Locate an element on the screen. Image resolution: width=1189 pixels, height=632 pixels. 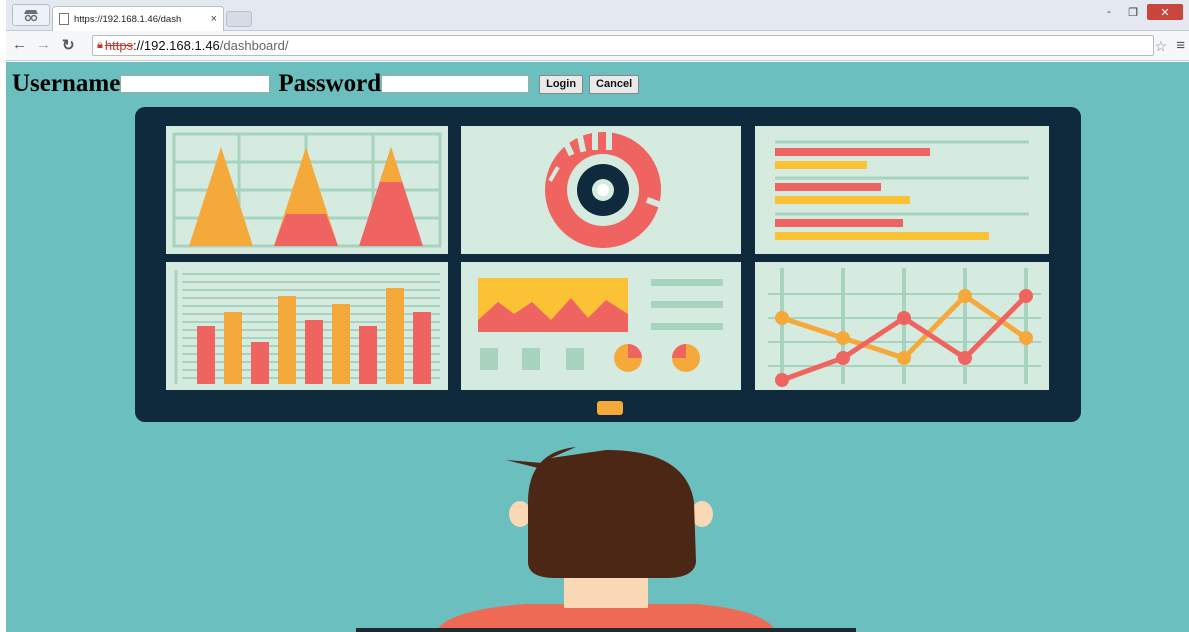
tab-close-icon: × is located at coordinates (214, 19).